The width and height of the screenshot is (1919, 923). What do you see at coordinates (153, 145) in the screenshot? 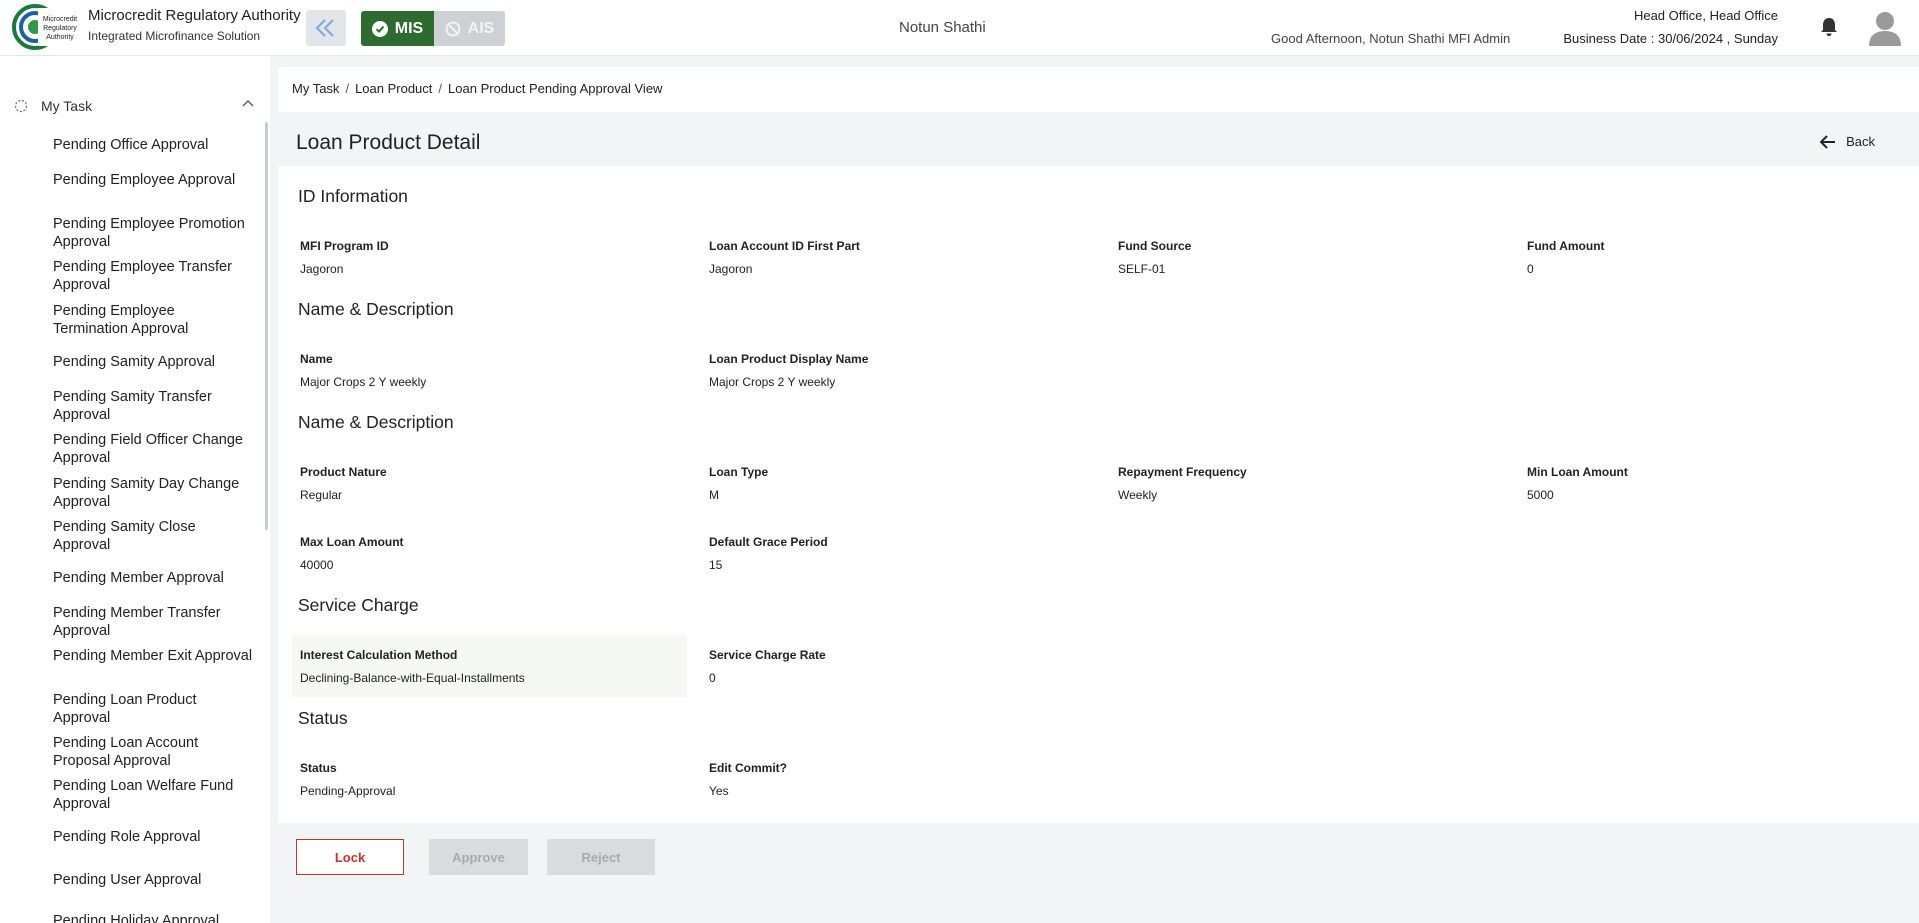
I see `sidebar-item-pending-office-approval: Pending Office Approval` at bounding box center [153, 145].